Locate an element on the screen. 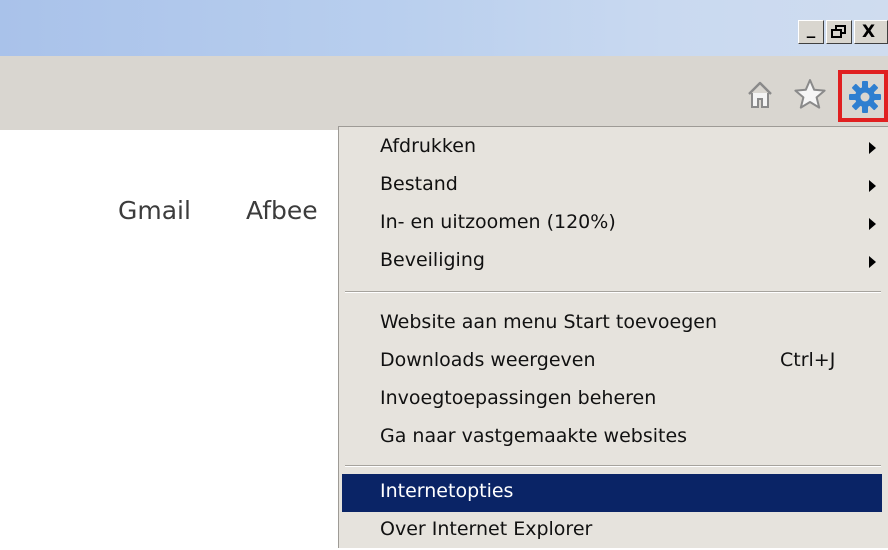 Image resolution: width=888 pixels, height=550 pixels. menu-item-label: In- en uitzoomen (120%) is located at coordinates (498, 222).